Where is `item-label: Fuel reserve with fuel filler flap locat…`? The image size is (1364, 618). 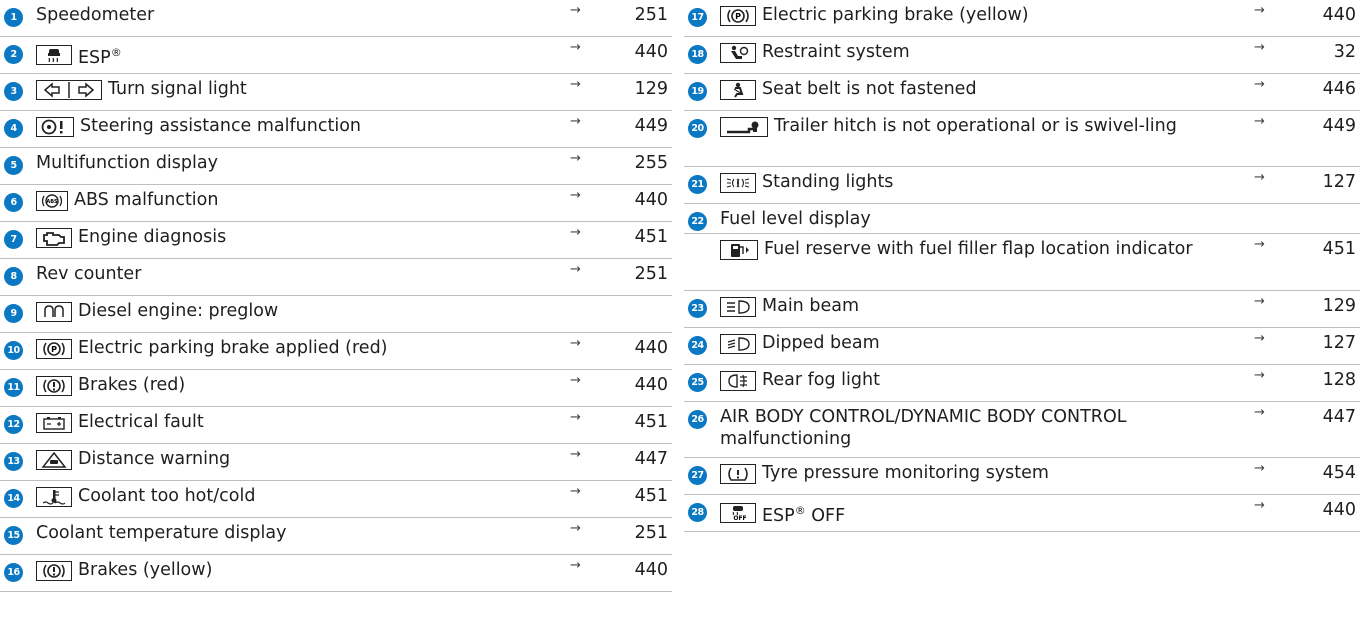 item-label: Fuel reserve with fuel filler flap locat… is located at coordinates (978, 249).